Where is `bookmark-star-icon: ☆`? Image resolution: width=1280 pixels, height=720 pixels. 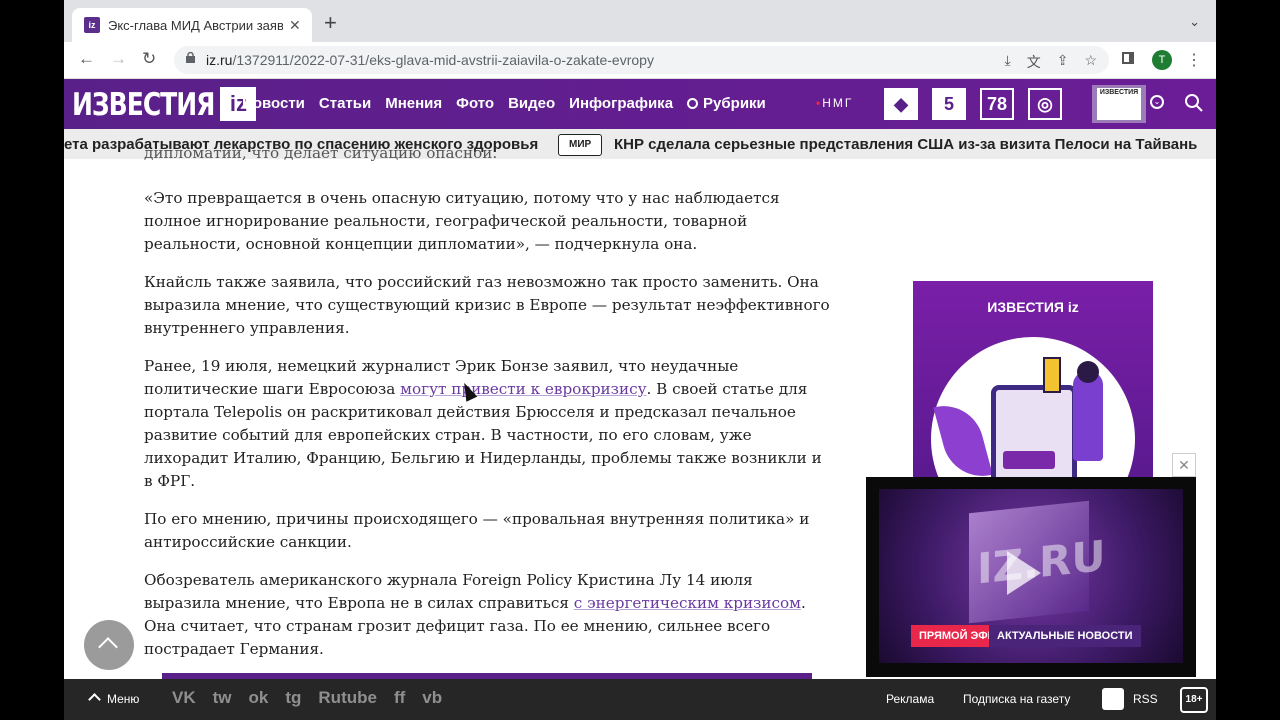
bookmark-star-icon: ☆ is located at coordinates (1090, 62).